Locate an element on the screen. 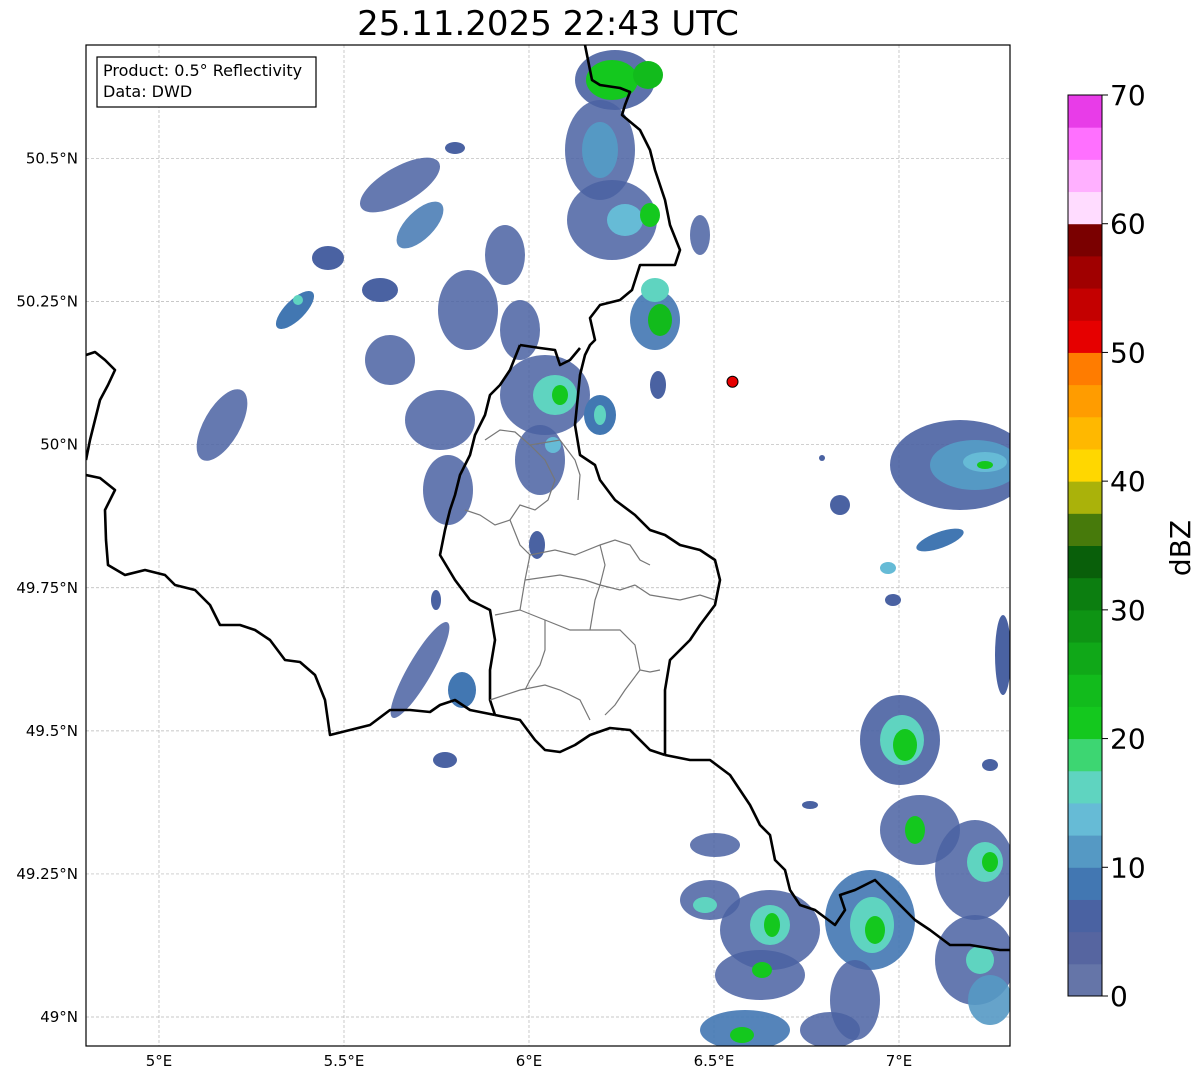  info-box: Product: 0.5° Reflectivity Data: DWD is located at coordinates (206, 82).